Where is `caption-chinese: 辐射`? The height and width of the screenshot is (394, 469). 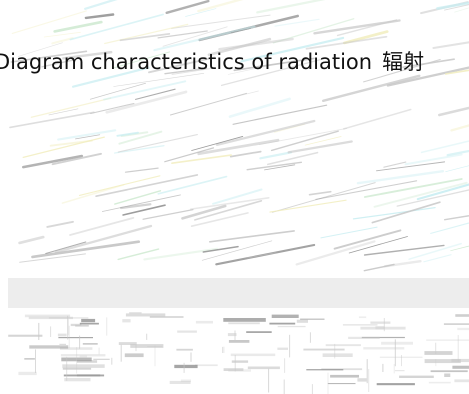 caption-chinese: 辐射 is located at coordinates (403, 62).